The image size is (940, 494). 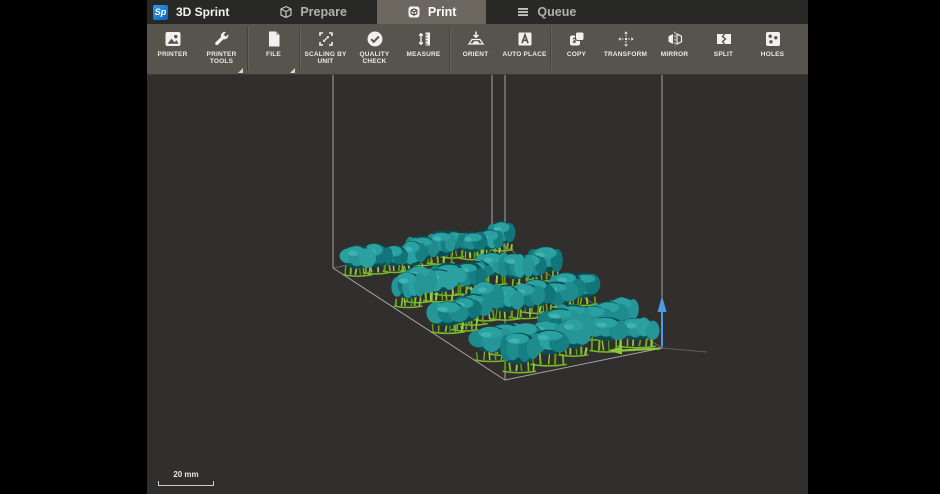 What do you see at coordinates (773, 39) in the screenshot?
I see `holes-icon` at bounding box center [773, 39].